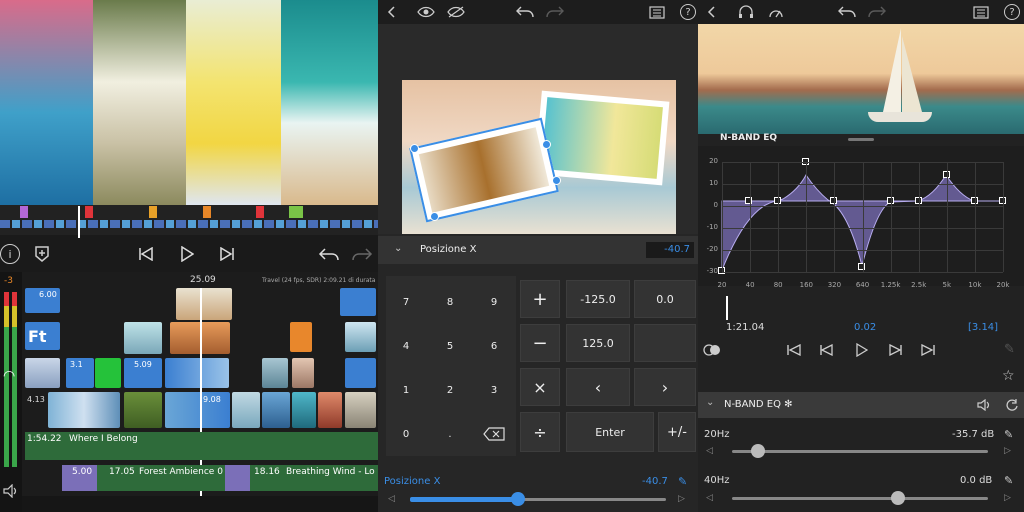 The width and height of the screenshot is (1024, 512). Describe the element at coordinates (10, 254) in the screenshot. I see `info-icon: i` at that location.